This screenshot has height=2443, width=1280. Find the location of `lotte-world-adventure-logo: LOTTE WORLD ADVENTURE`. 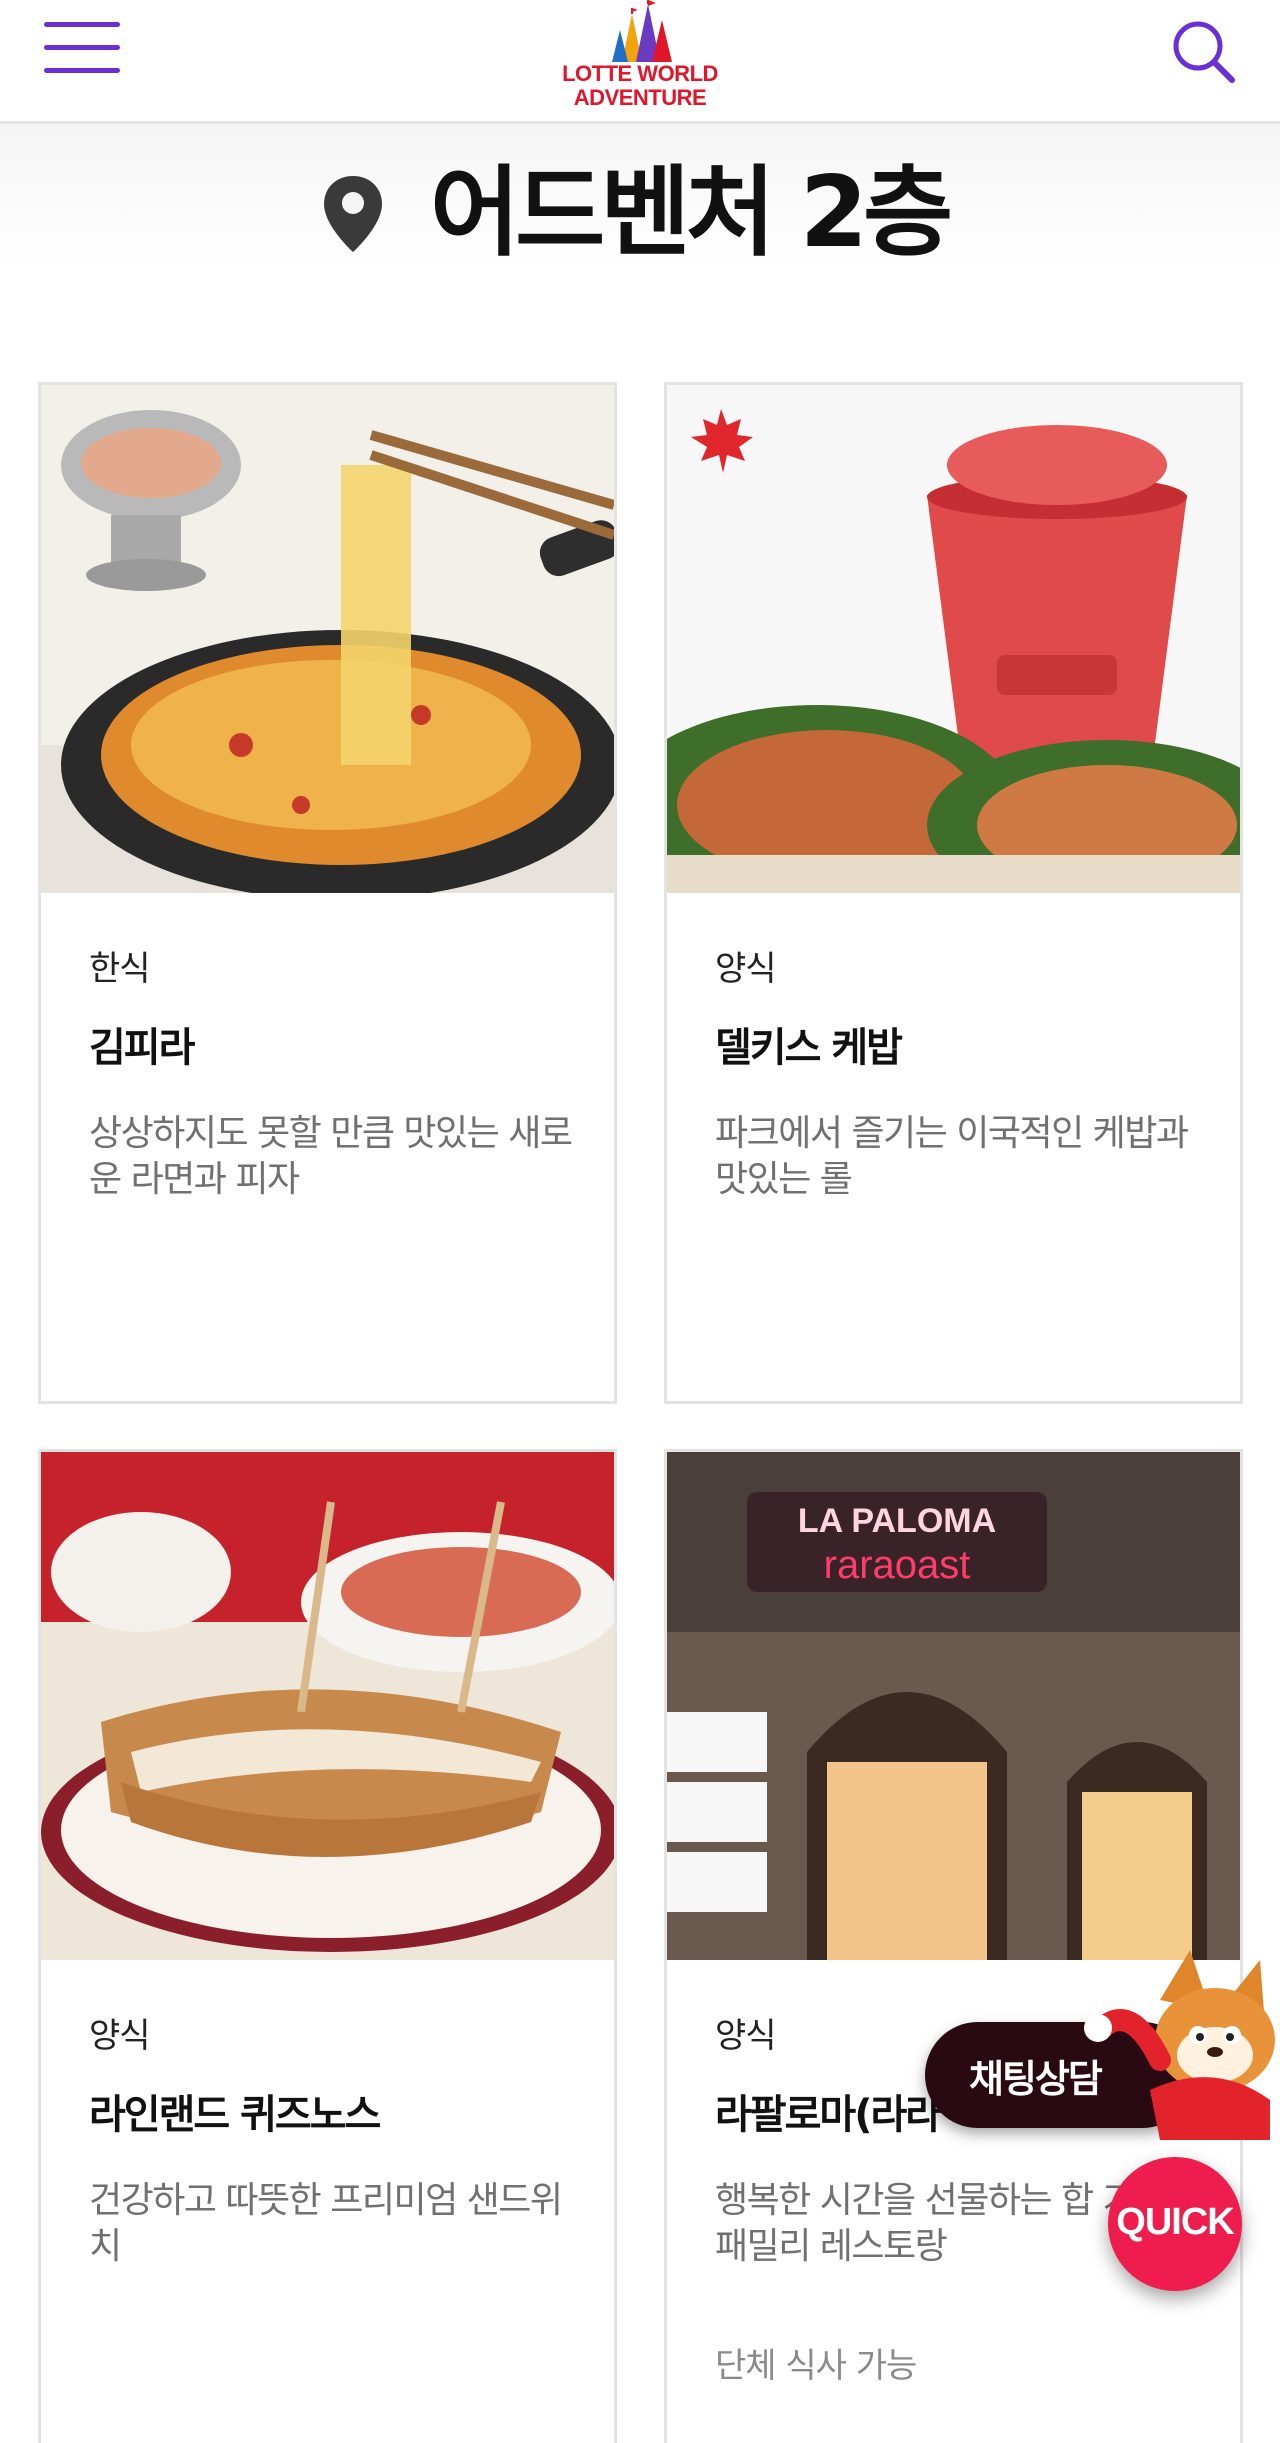

lotte-world-adventure-logo: LOTTE WORLD ADVENTURE is located at coordinates (640, 59).